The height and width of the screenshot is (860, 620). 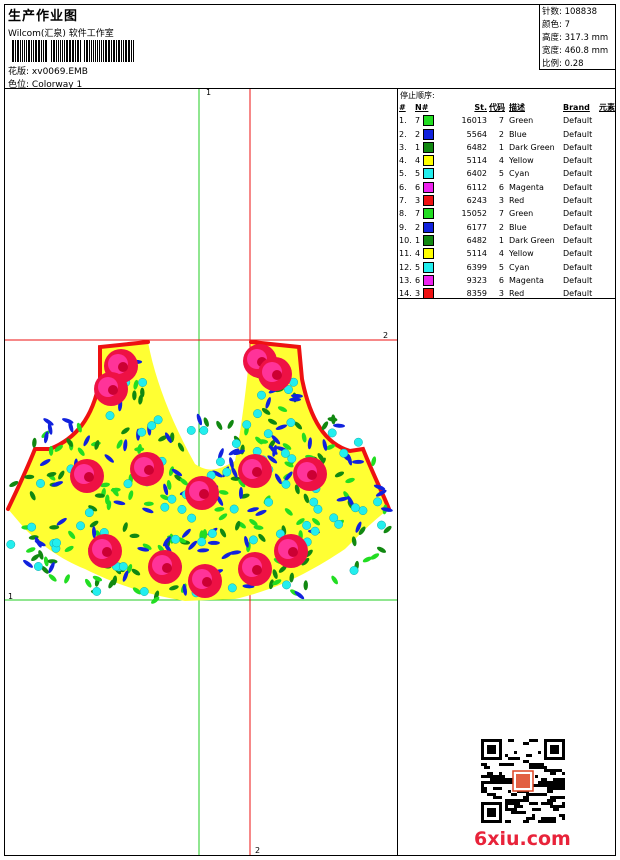 What do you see at coordinates (476, 240) in the screenshot?
I see `row-stitches: 6482` at bounding box center [476, 240].